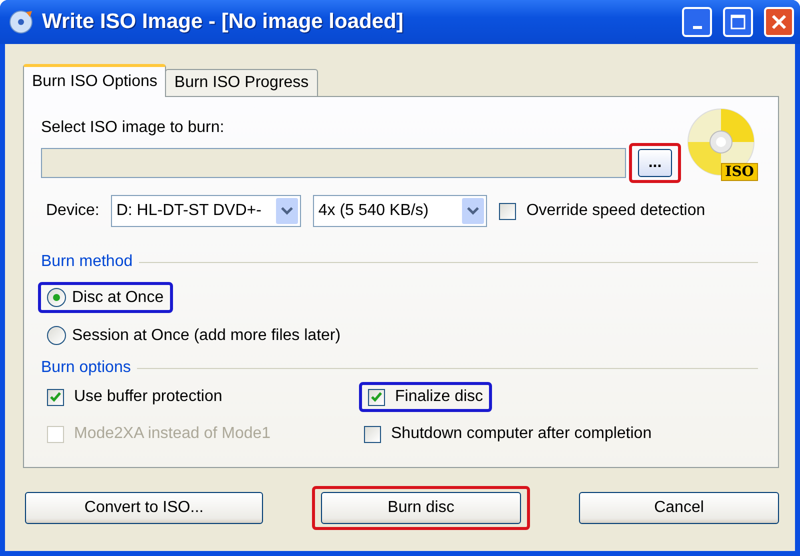 Image resolution: width=800 pixels, height=556 pixels. What do you see at coordinates (133, 127) in the screenshot?
I see `field-label: Select ISO image to burn:` at bounding box center [133, 127].